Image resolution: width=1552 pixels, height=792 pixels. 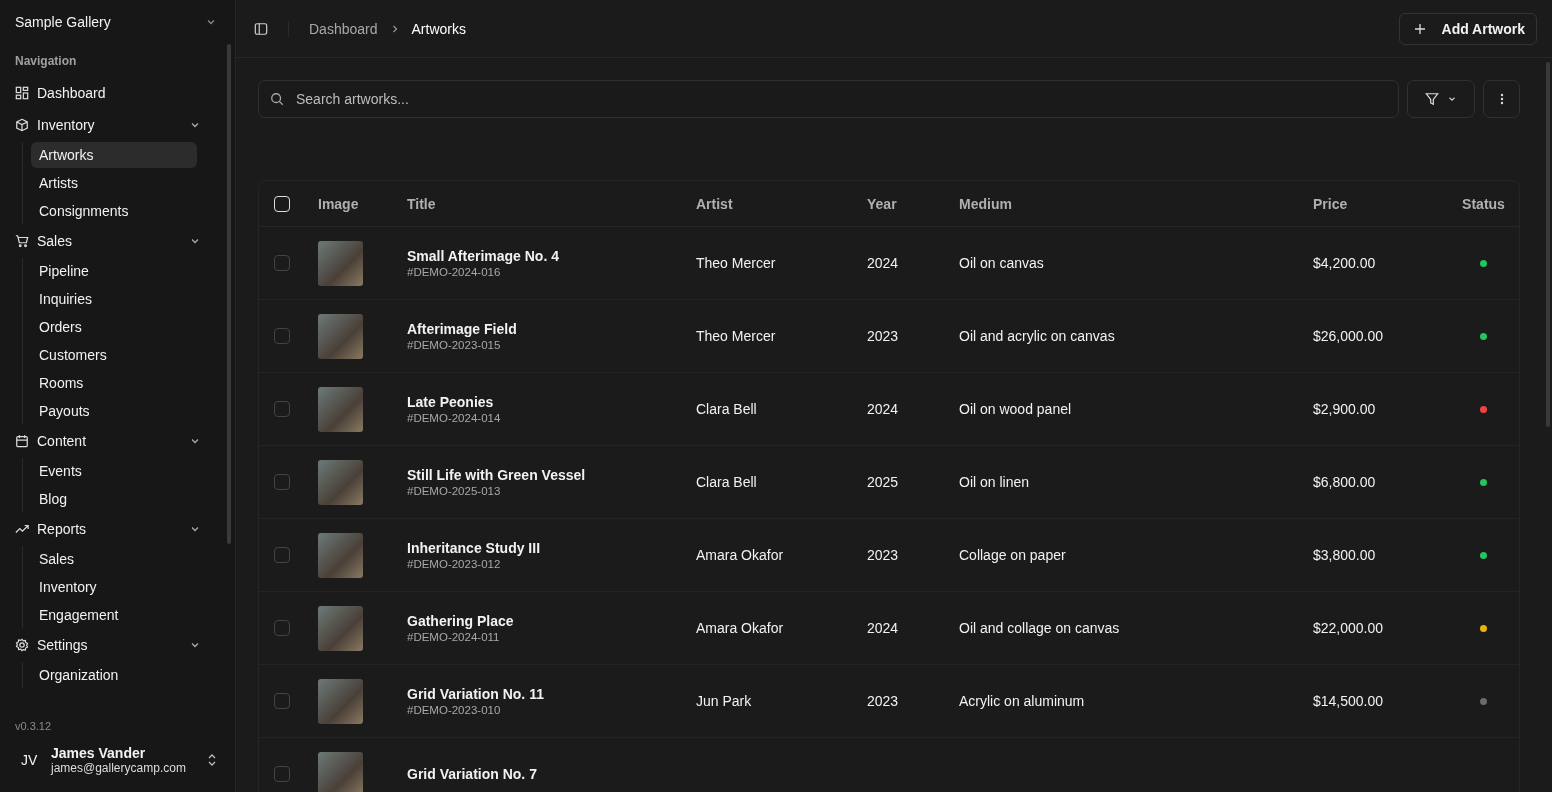 I want to click on artwork-code: #DEMO-2025-013, so click(x=454, y=491).